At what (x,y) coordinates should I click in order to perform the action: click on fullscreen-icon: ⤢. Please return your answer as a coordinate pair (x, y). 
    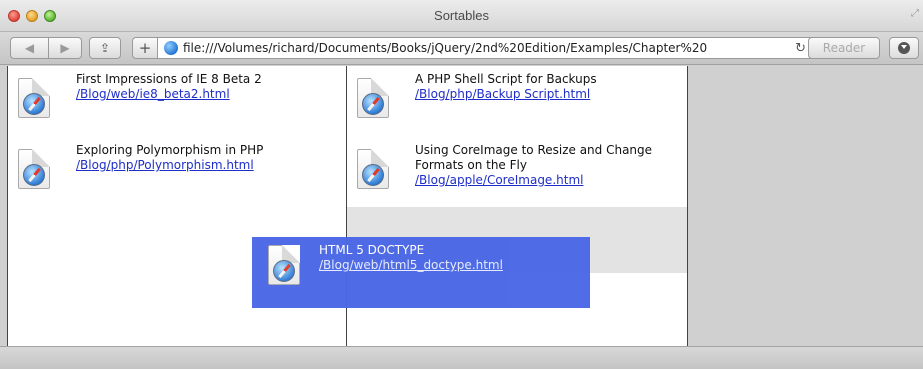
    Looking at the image, I should click on (915, 13).